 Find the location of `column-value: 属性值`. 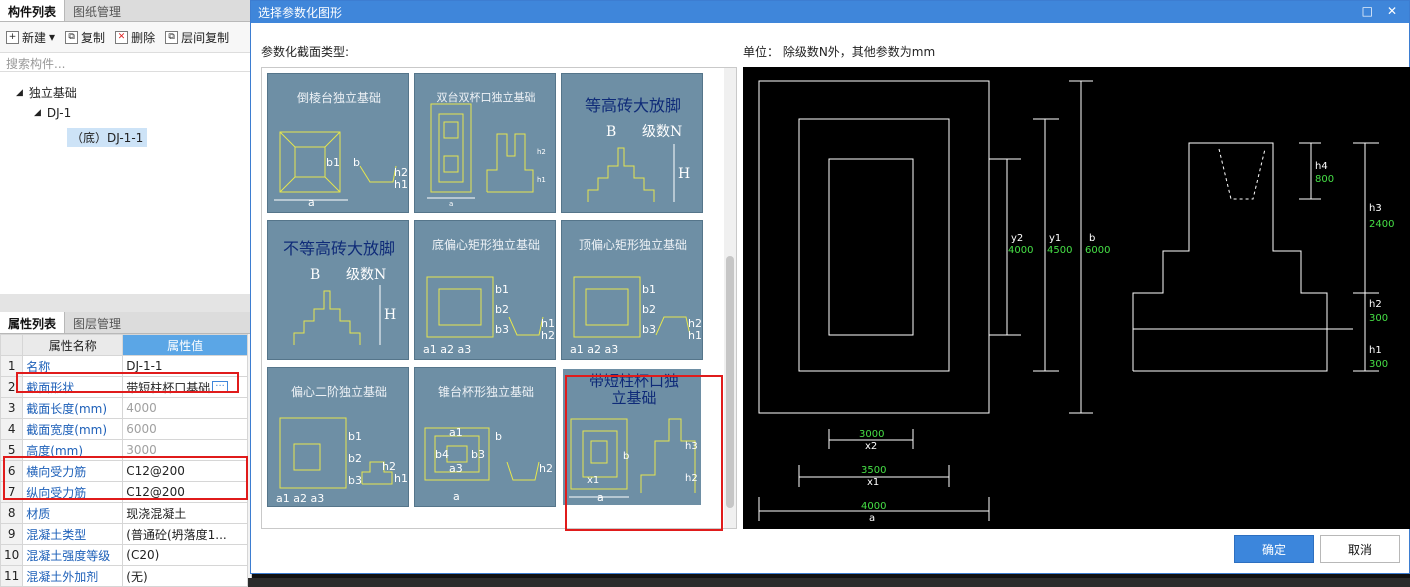

column-value: 属性值 is located at coordinates (185, 345).